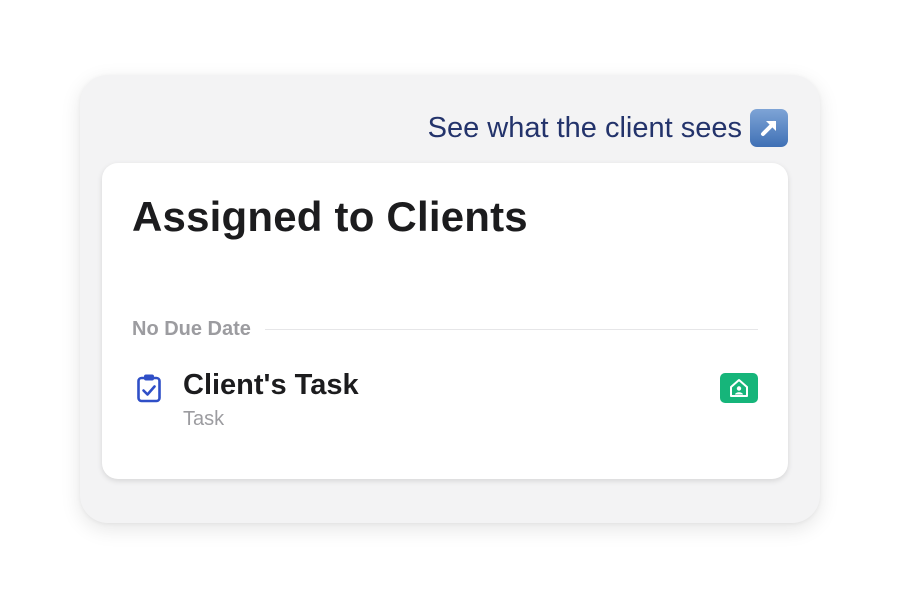 This screenshot has height=600, width=900. I want to click on client-home-icon, so click(739, 388).